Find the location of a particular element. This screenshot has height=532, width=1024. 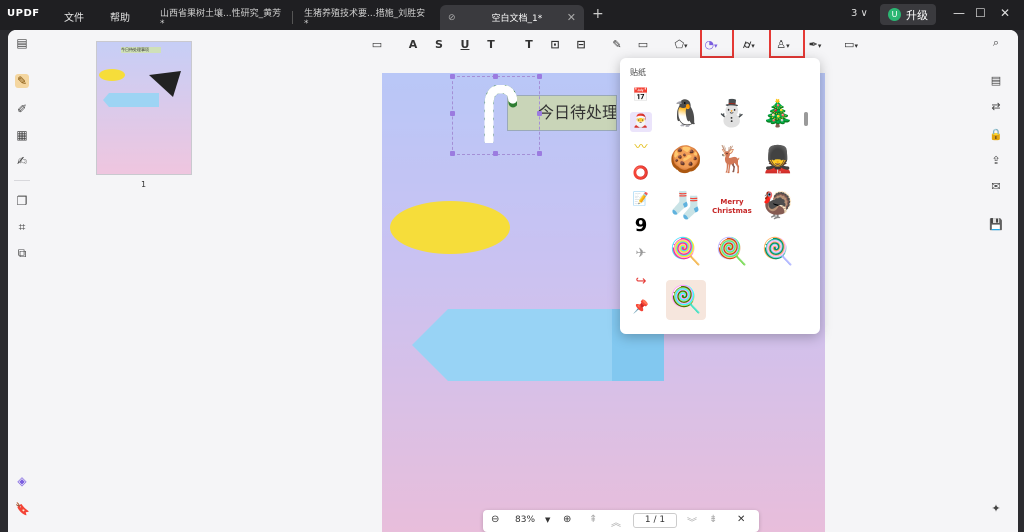

text-comment-icon: T is located at coordinates (529, 45).